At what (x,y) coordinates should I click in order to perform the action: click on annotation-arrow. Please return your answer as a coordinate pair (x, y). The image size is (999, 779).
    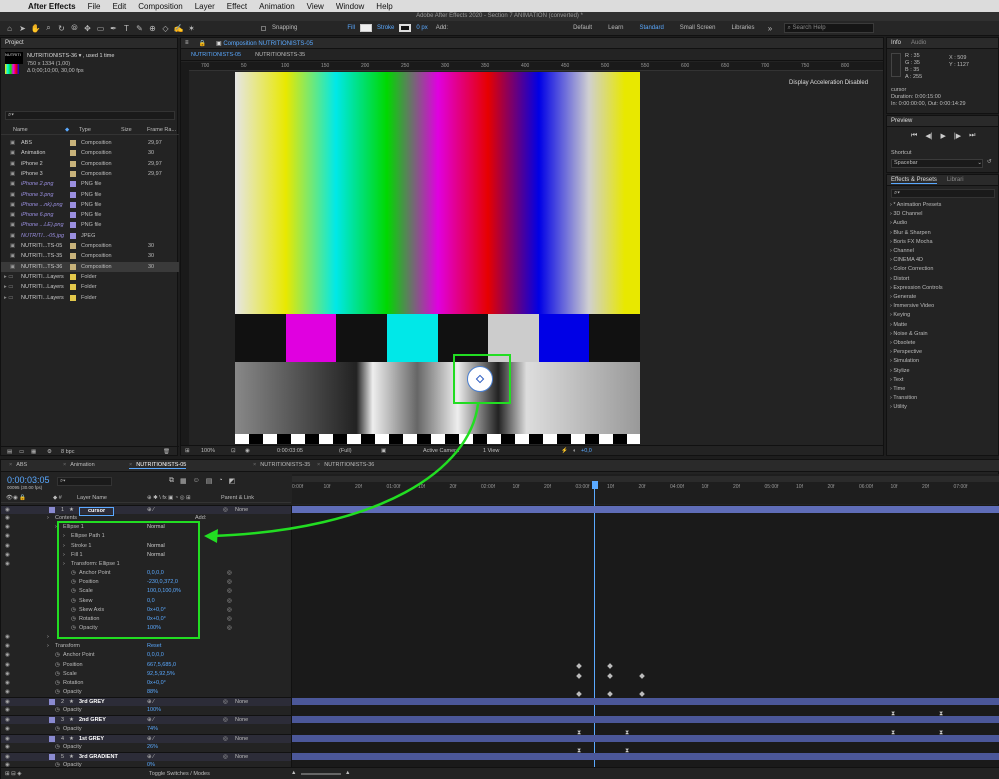
    Looking at the image, I should click on (342, 473).